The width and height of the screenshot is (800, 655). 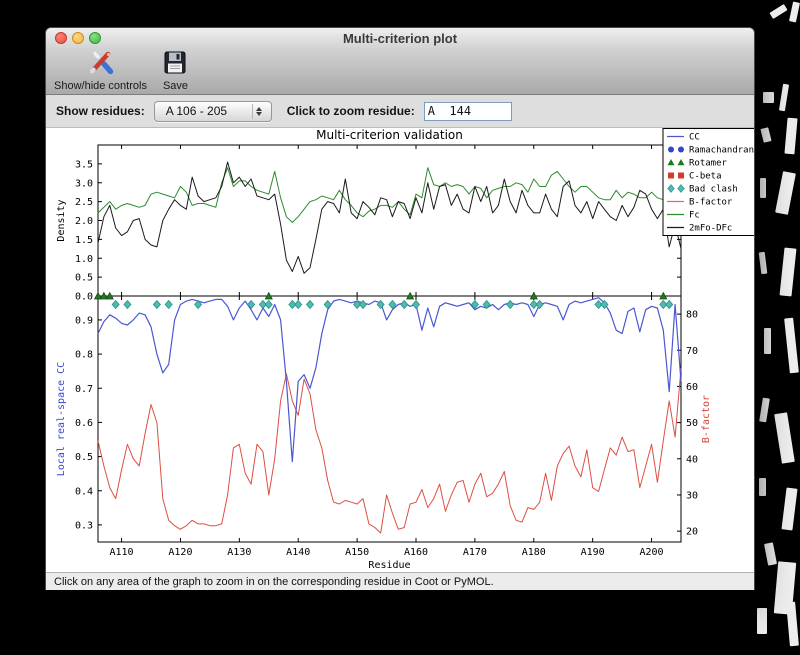 What do you see at coordinates (196, 111) in the screenshot?
I see `show-residues-value: A 106 - 205` at bounding box center [196, 111].